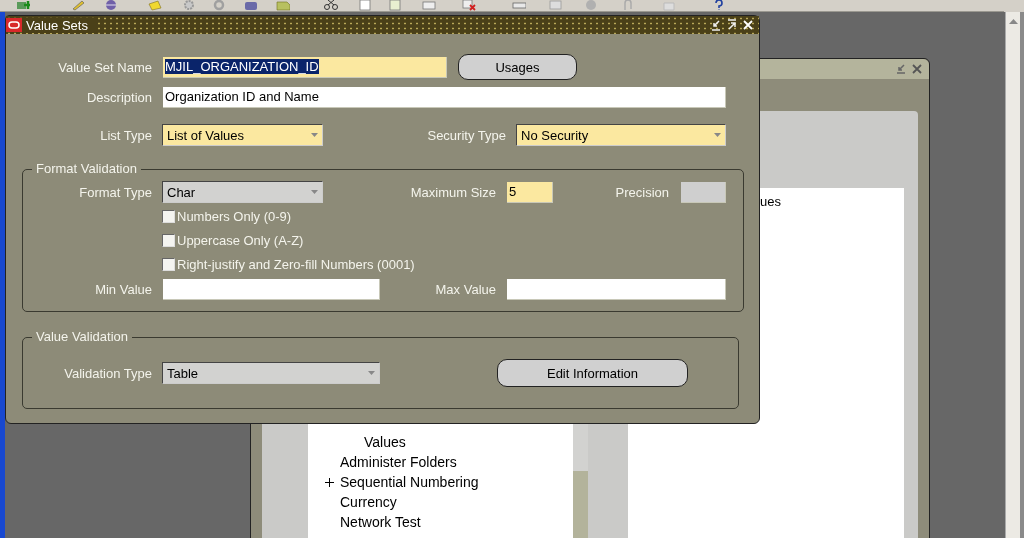  I want to click on scroll-up-icon, so click(1013, 21).